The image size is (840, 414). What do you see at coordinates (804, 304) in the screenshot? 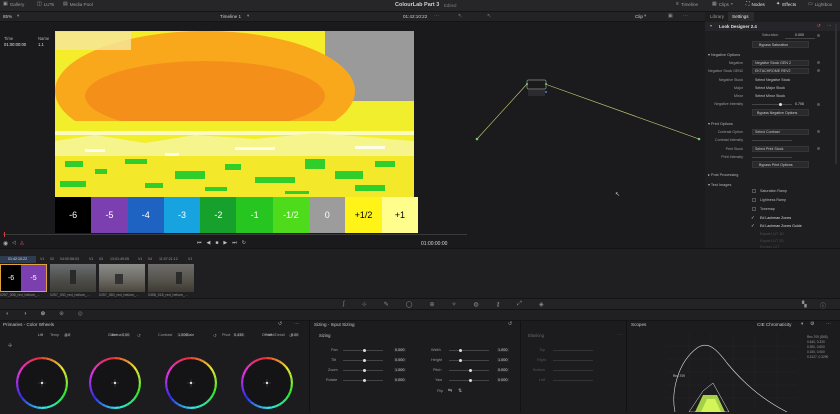
I see `scopes-toggle-icon: ▚` at bounding box center [804, 304].